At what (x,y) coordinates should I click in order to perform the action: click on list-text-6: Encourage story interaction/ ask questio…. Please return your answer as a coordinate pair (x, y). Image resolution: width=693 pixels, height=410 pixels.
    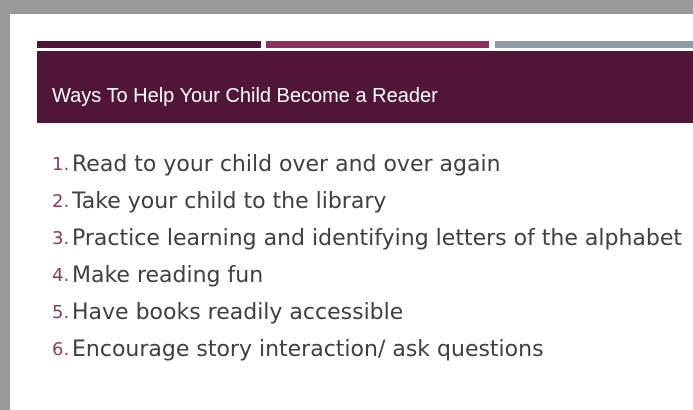
    Looking at the image, I should click on (308, 349).